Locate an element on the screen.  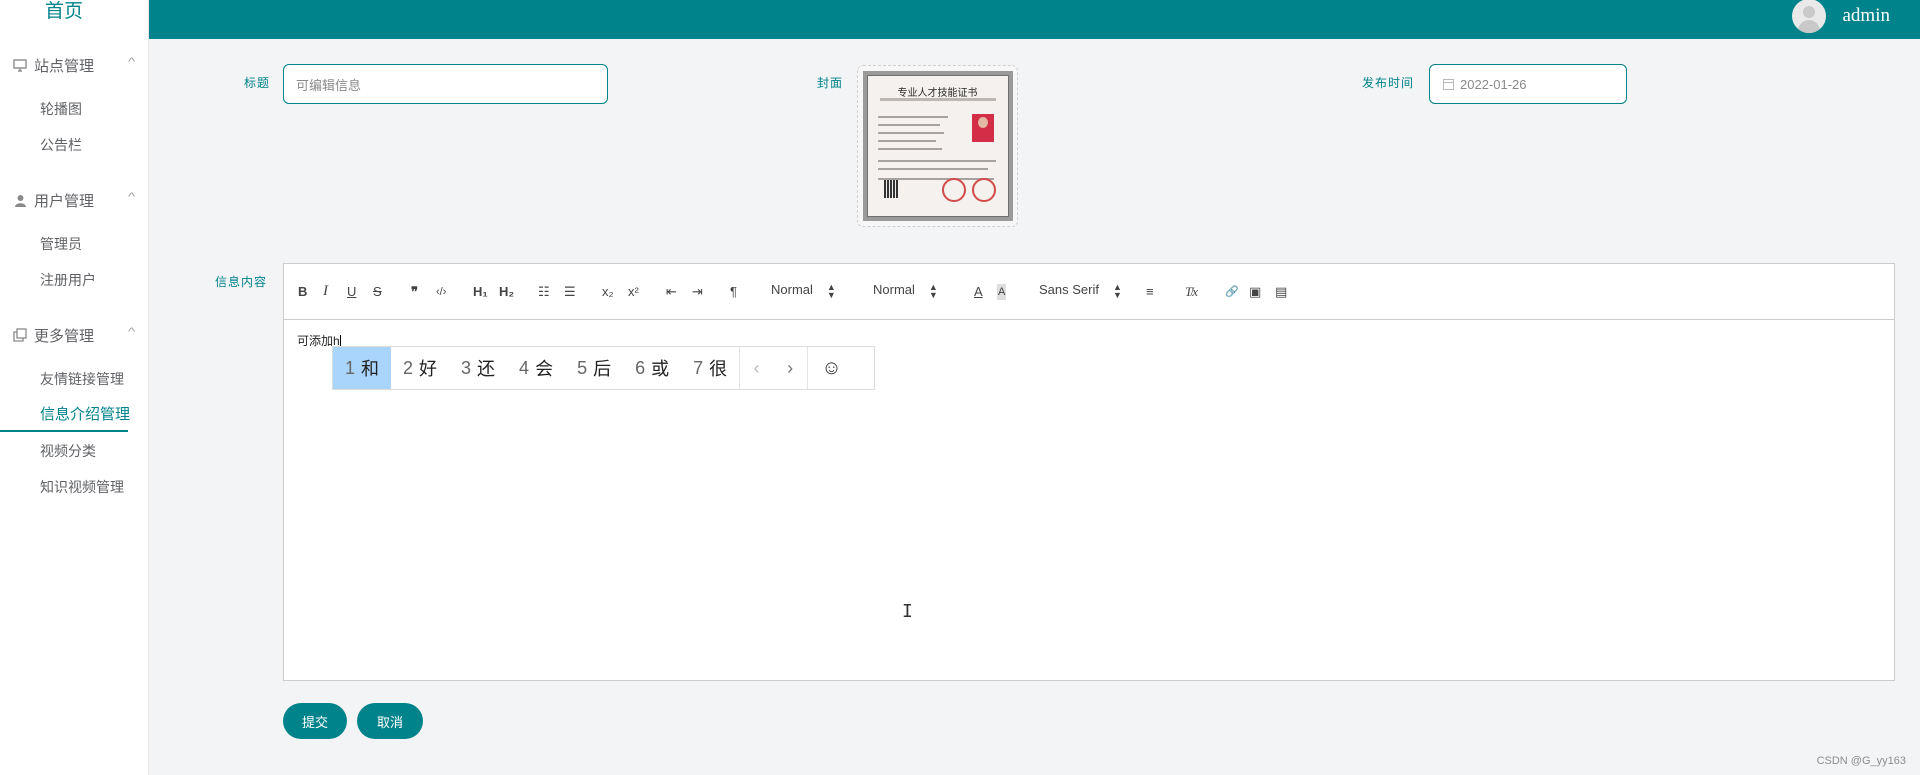
candidate-number: 2 is located at coordinates (408, 367).